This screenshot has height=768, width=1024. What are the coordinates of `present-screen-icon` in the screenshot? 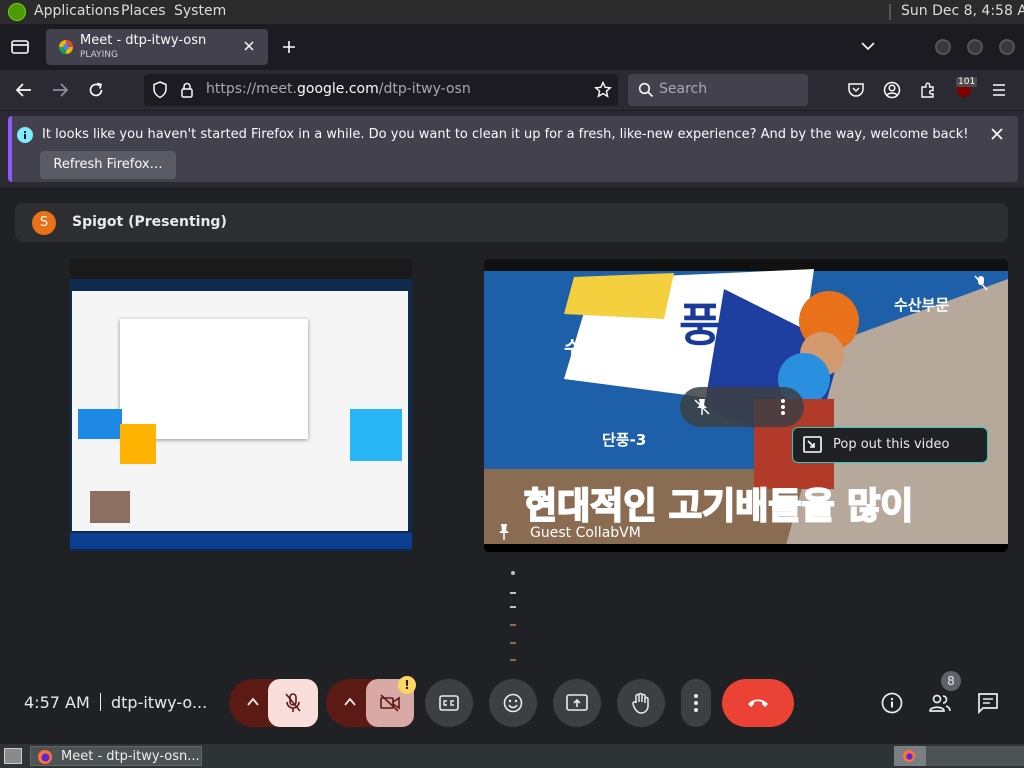 It's located at (577, 703).